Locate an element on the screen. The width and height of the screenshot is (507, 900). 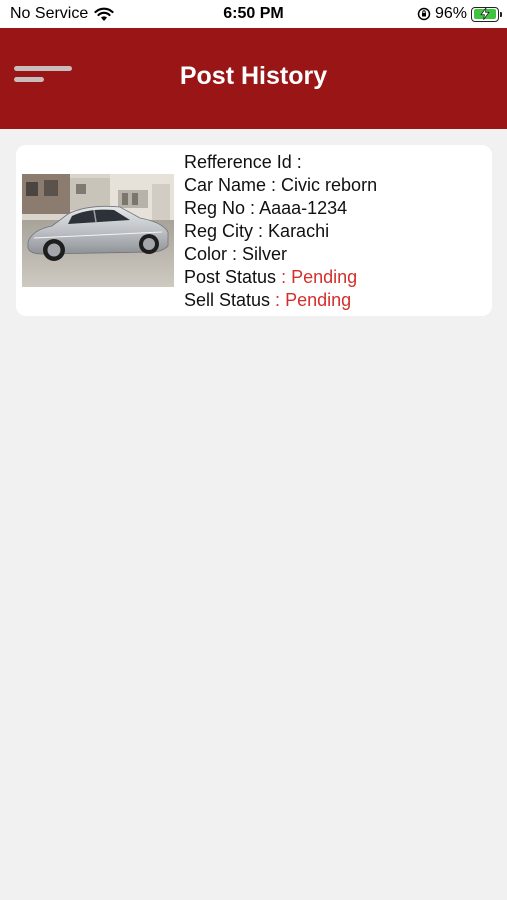
reg-city-label: Reg City : is located at coordinates (224, 231).